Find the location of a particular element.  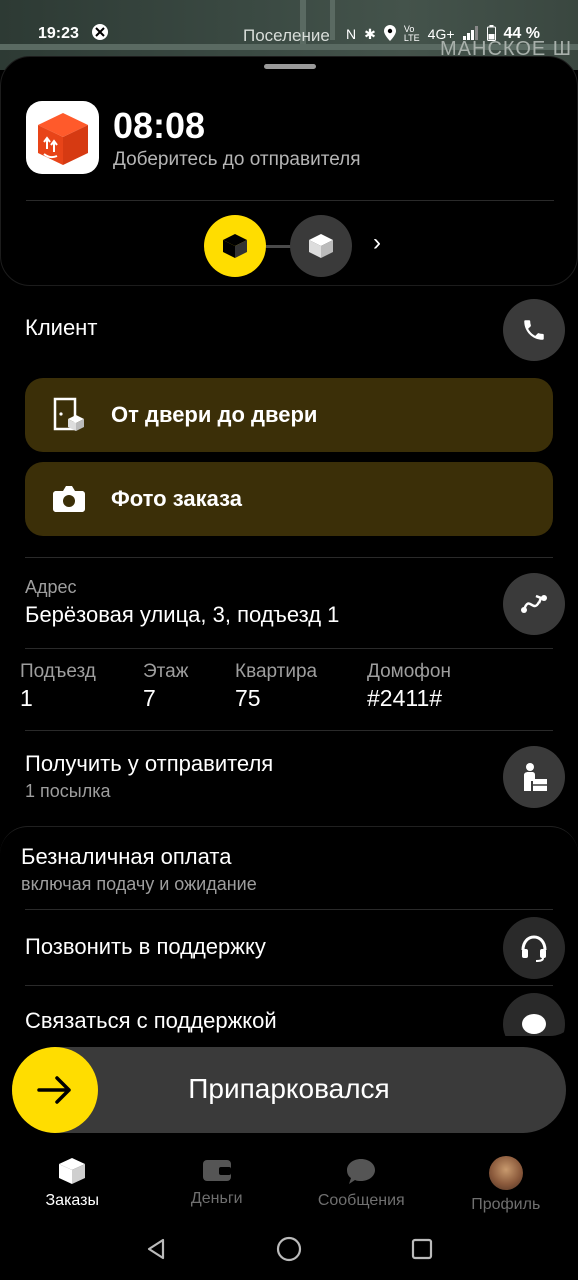

bottom-navigation: Заказы Деньги Сообщения Профиль is located at coordinates (289, 1184).